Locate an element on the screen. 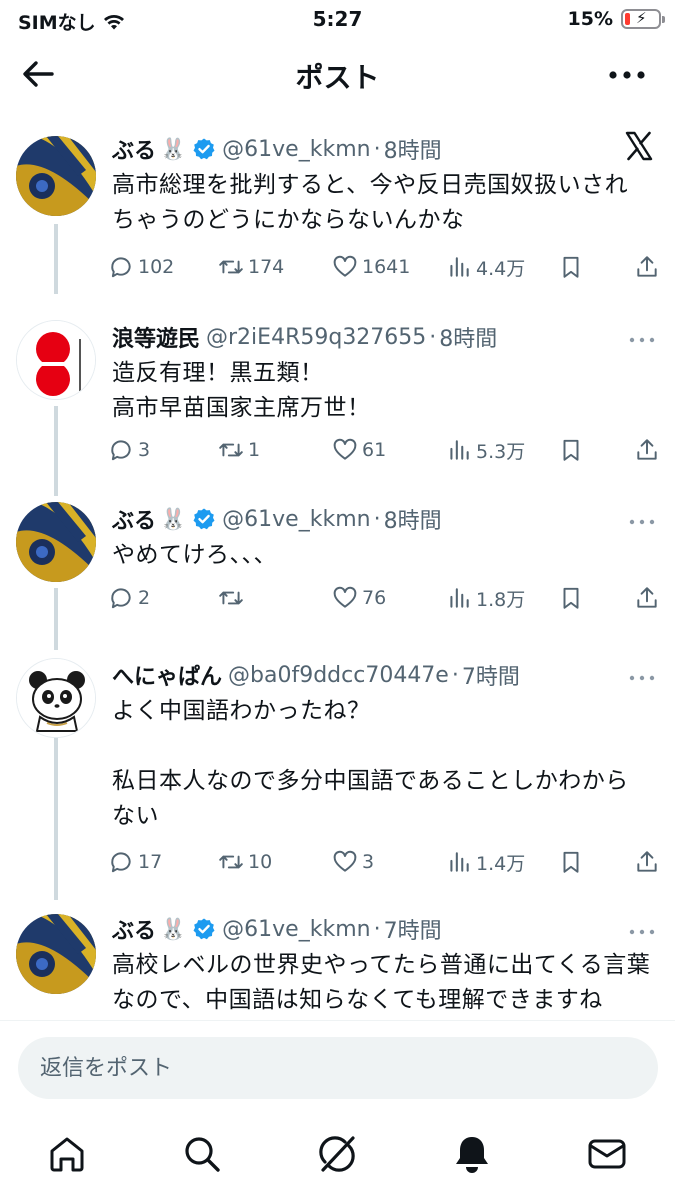  like-button: 3 is located at coordinates (353, 862).